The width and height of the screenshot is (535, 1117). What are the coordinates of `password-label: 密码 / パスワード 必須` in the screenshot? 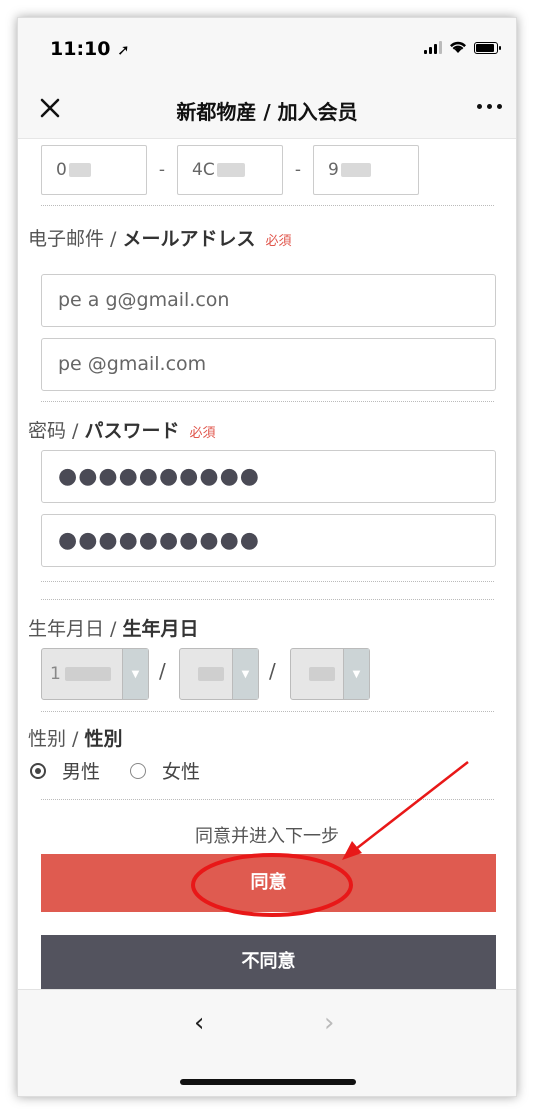 It's located at (122, 431).